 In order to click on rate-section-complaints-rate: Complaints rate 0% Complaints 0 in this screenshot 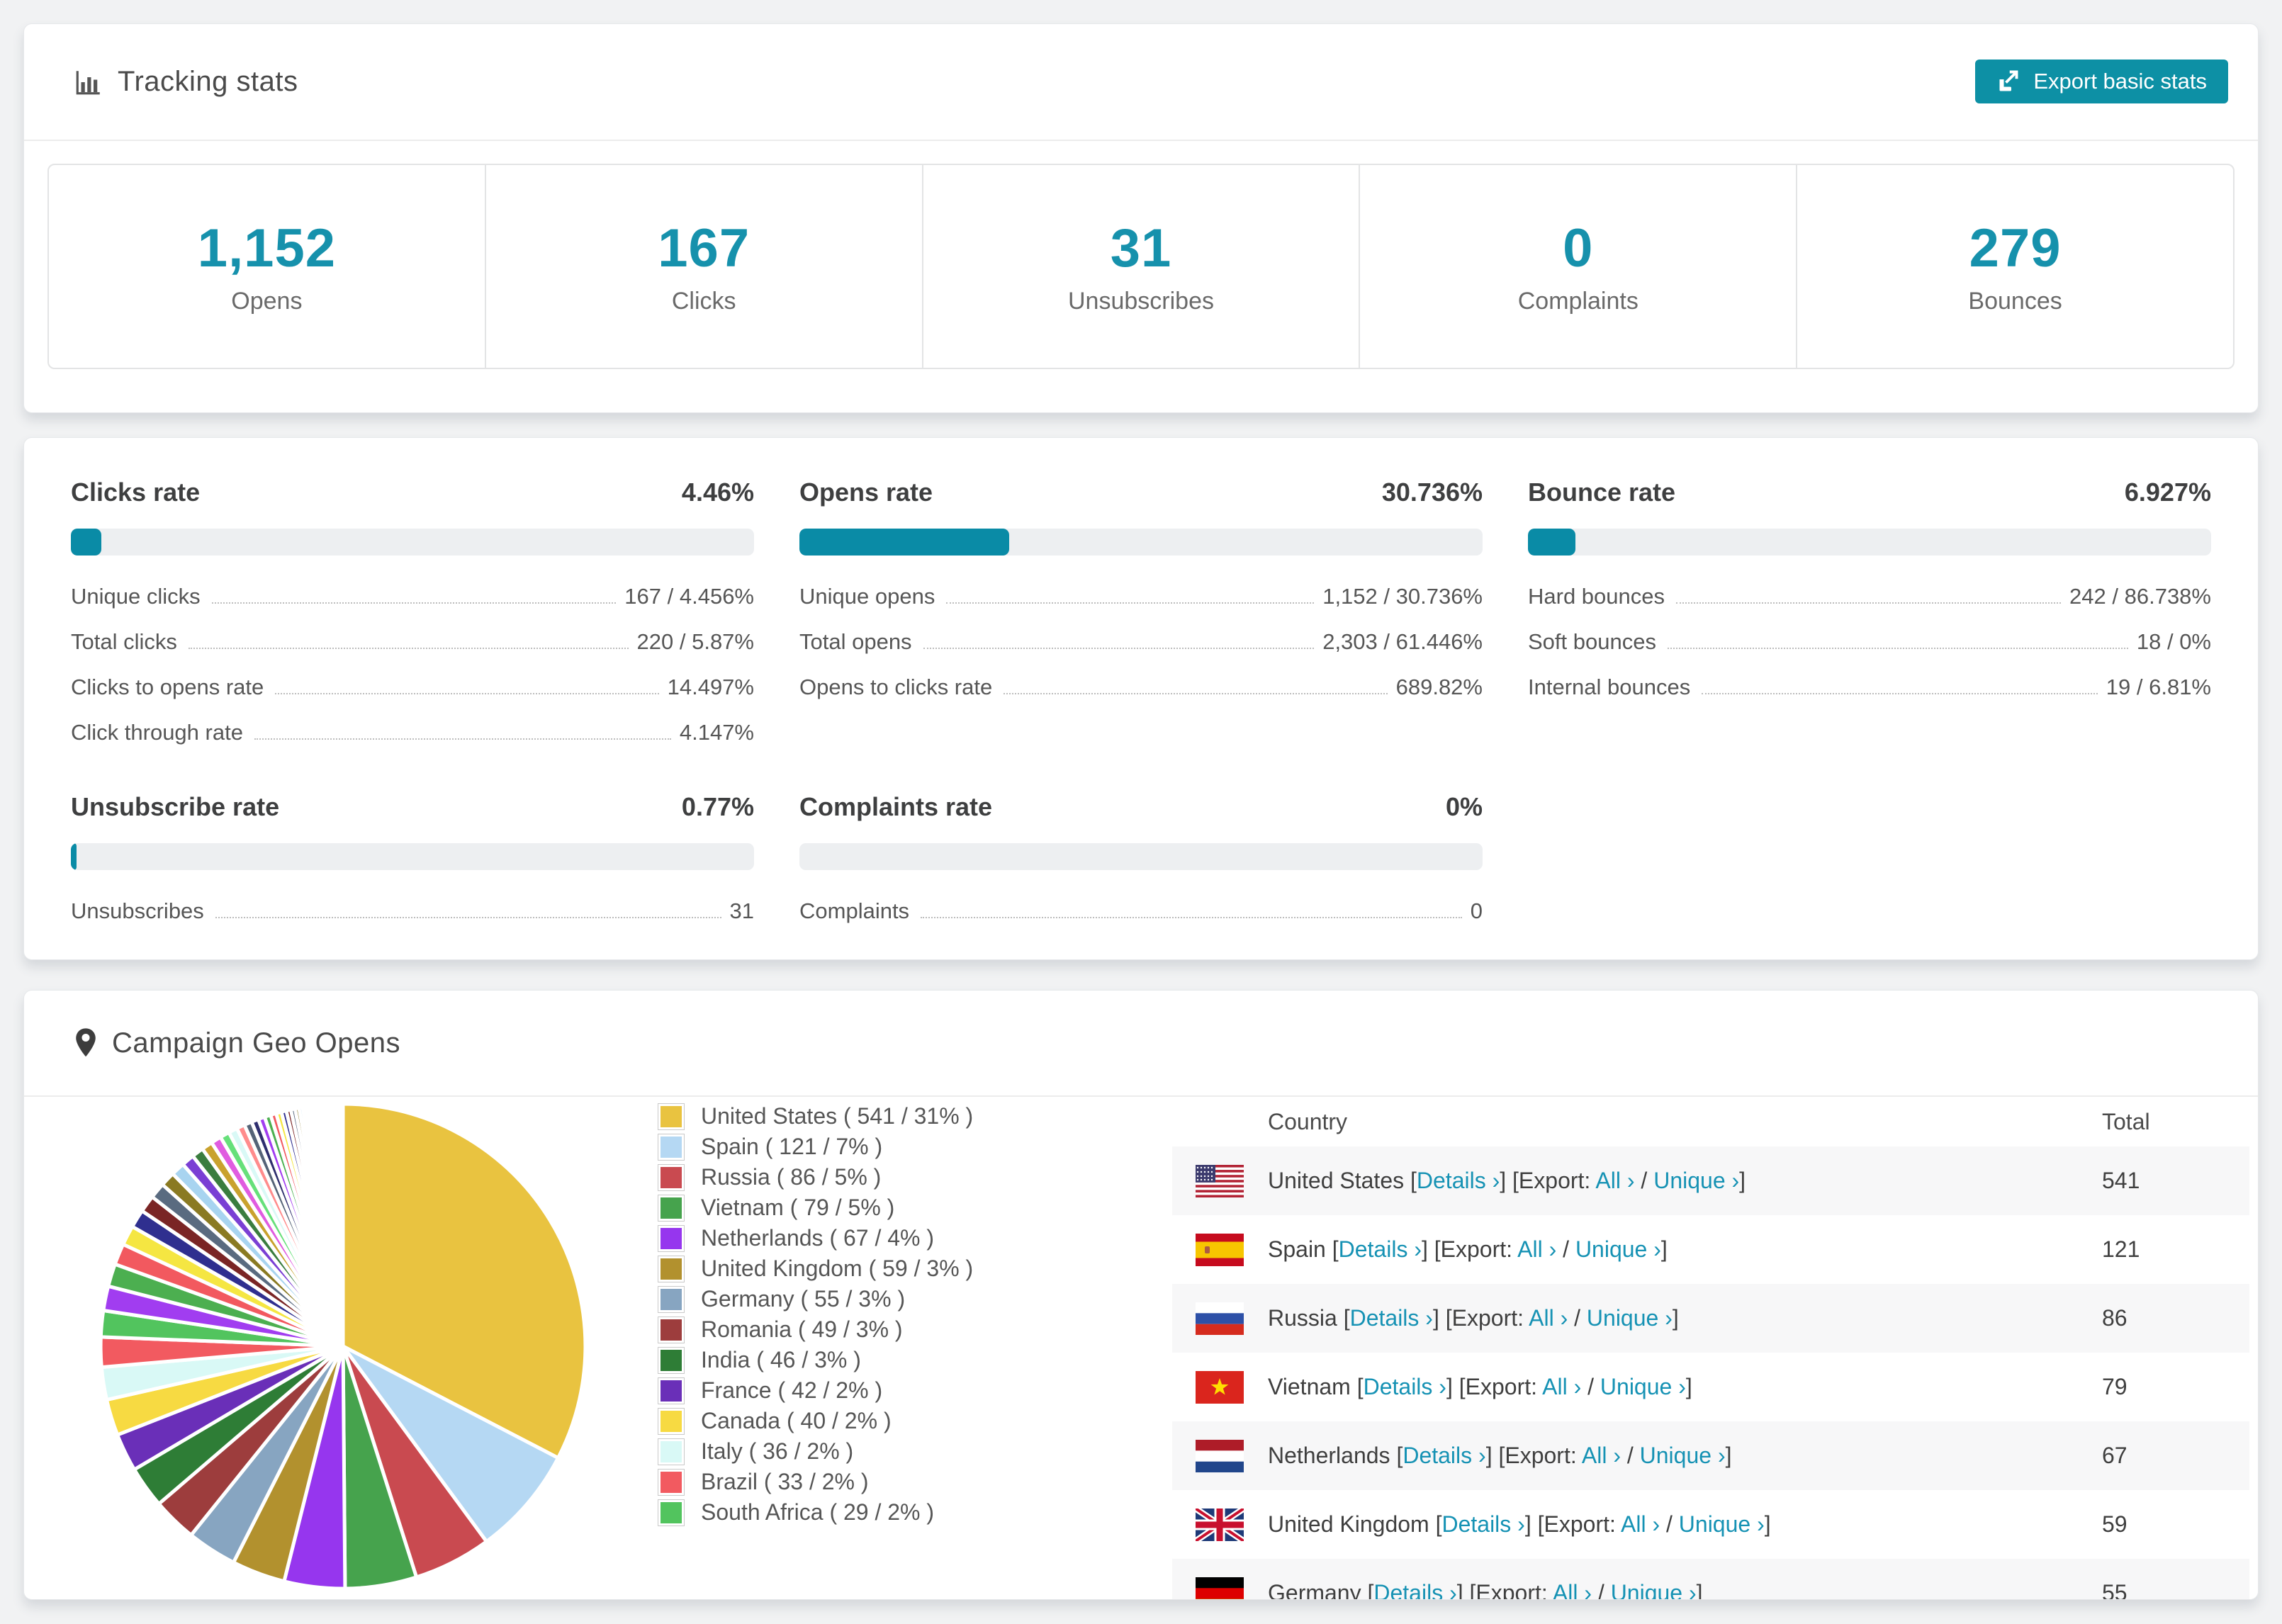, I will do `click(1141, 863)`.